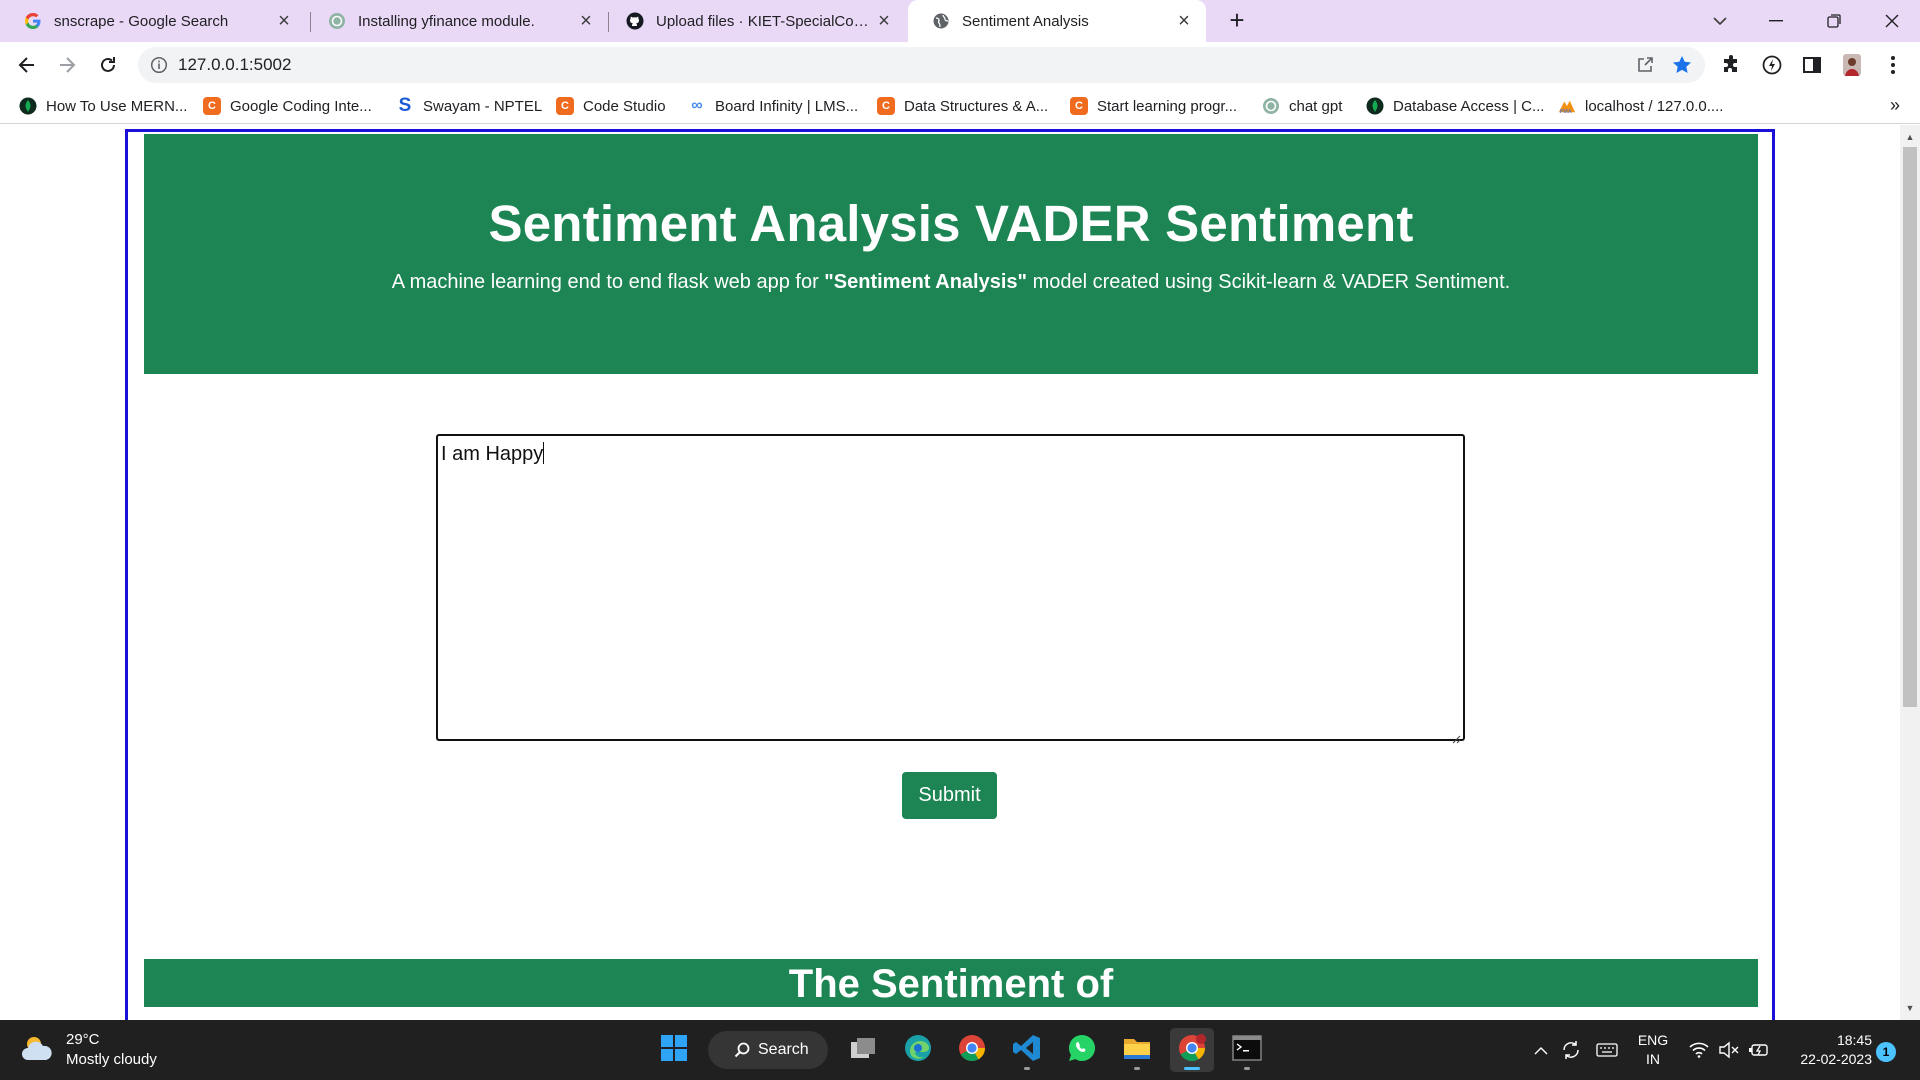 The width and height of the screenshot is (1920, 1080). Describe the element at coordinates (67, 65) in the screenshot. I see `forward-button` at that location.